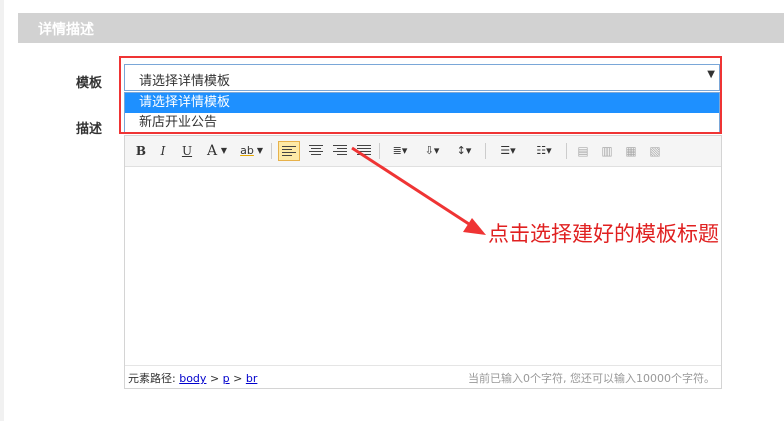 Image resolution: width=784 pixels, height=421 pixels. What do you see at coordinates (655, 151) in the screenshot?
I see `image-center-icon: ▧` at bounding box center [655, 151].